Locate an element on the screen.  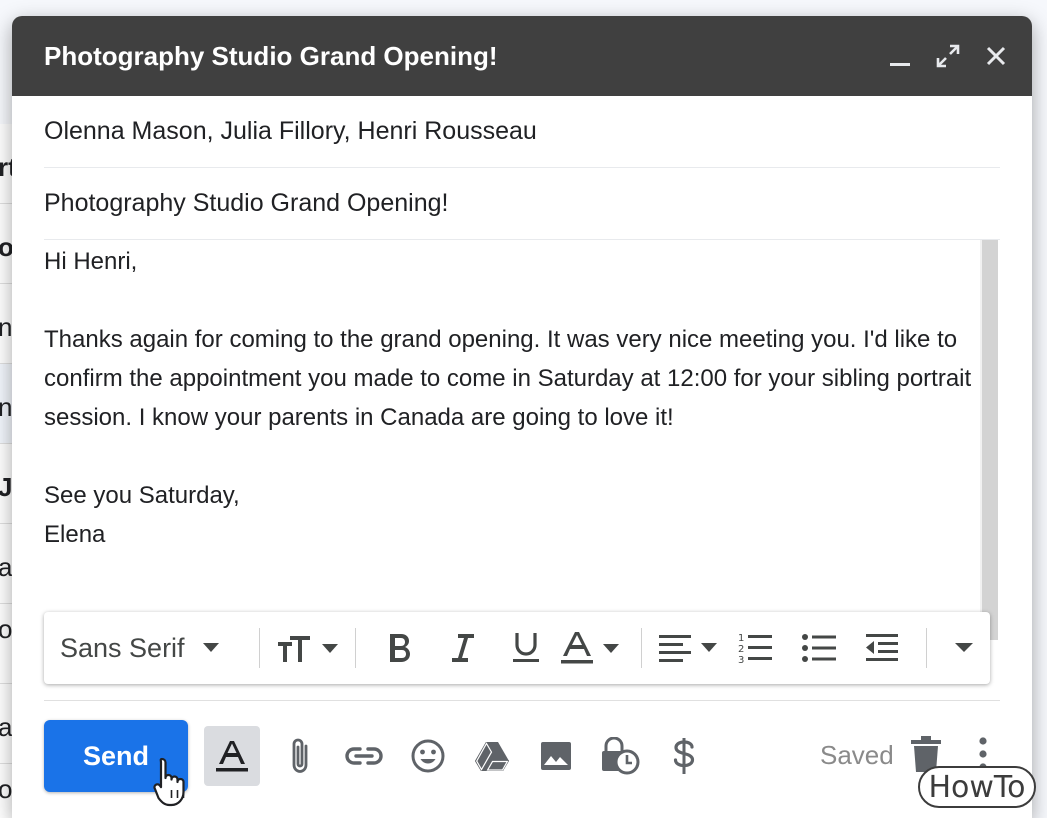
more-formatting-button is located at coordinates (964, 648).